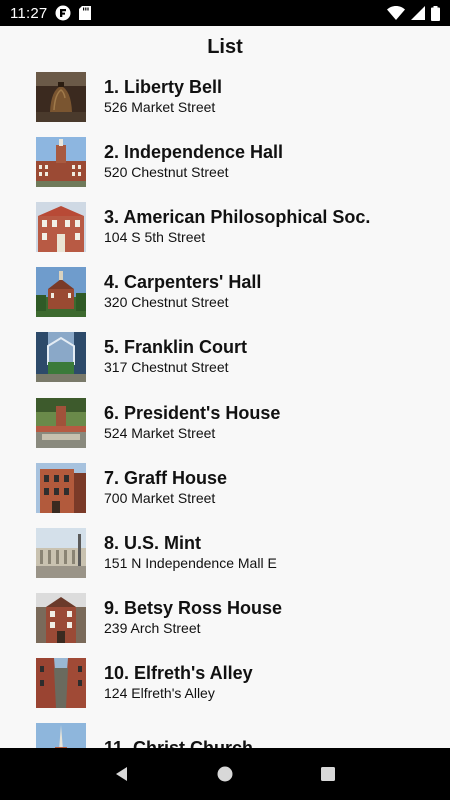  Describe the element at coordinates (152, 628) in the screenshot. I see `item-address: 239 Arch Street` at that location.